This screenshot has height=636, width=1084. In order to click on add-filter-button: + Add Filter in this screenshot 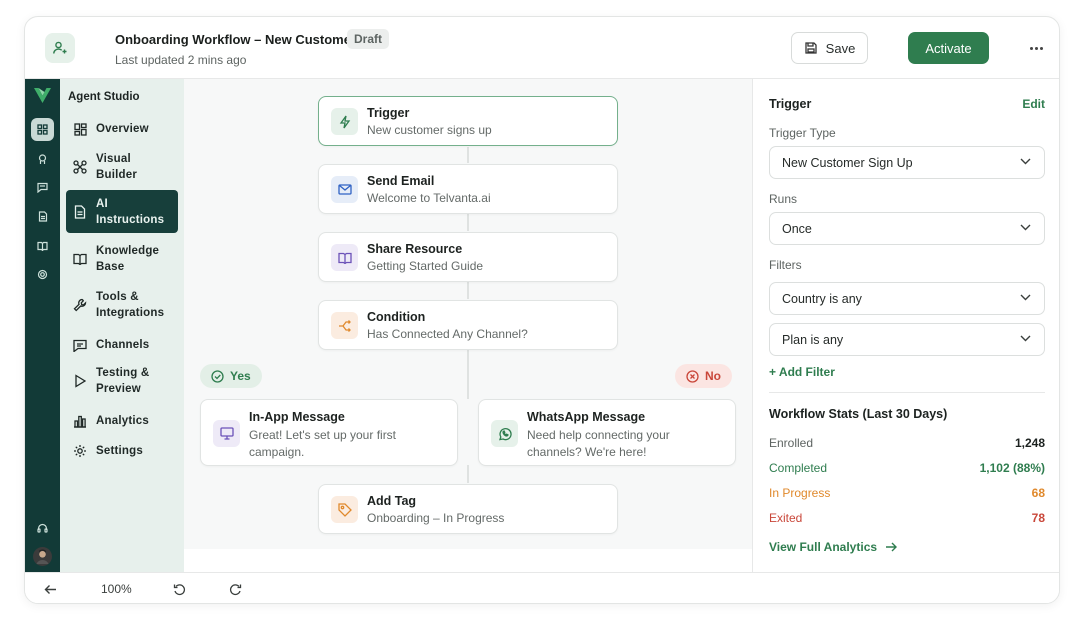, I will do `click(802, 372)`.